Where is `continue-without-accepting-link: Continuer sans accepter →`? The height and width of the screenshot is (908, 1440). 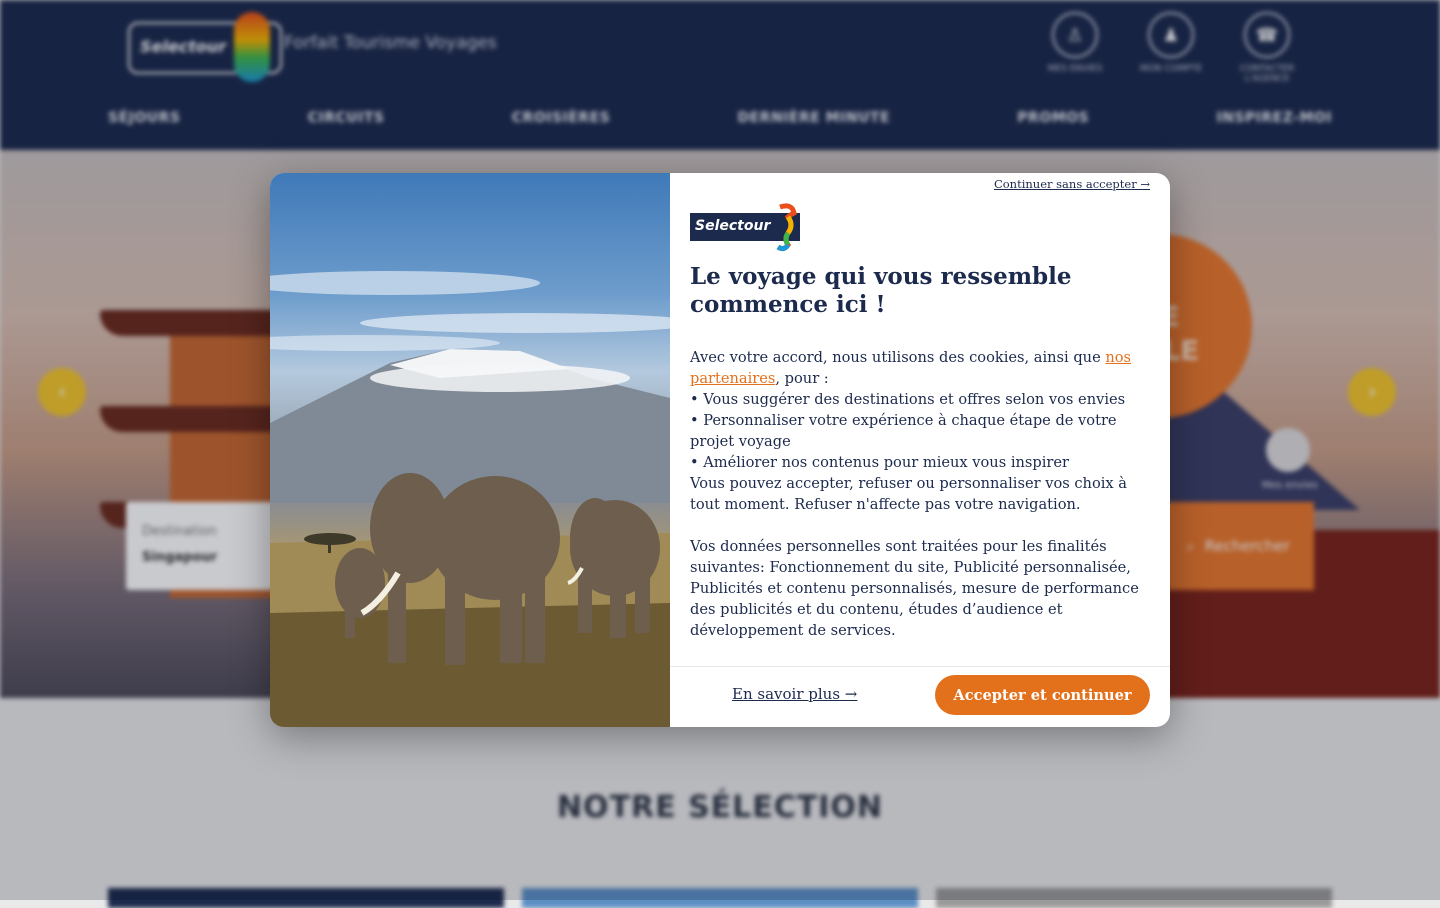 continue-without-accepting-link: Continuer sans accepter → is located at coordinates (1072, 184).